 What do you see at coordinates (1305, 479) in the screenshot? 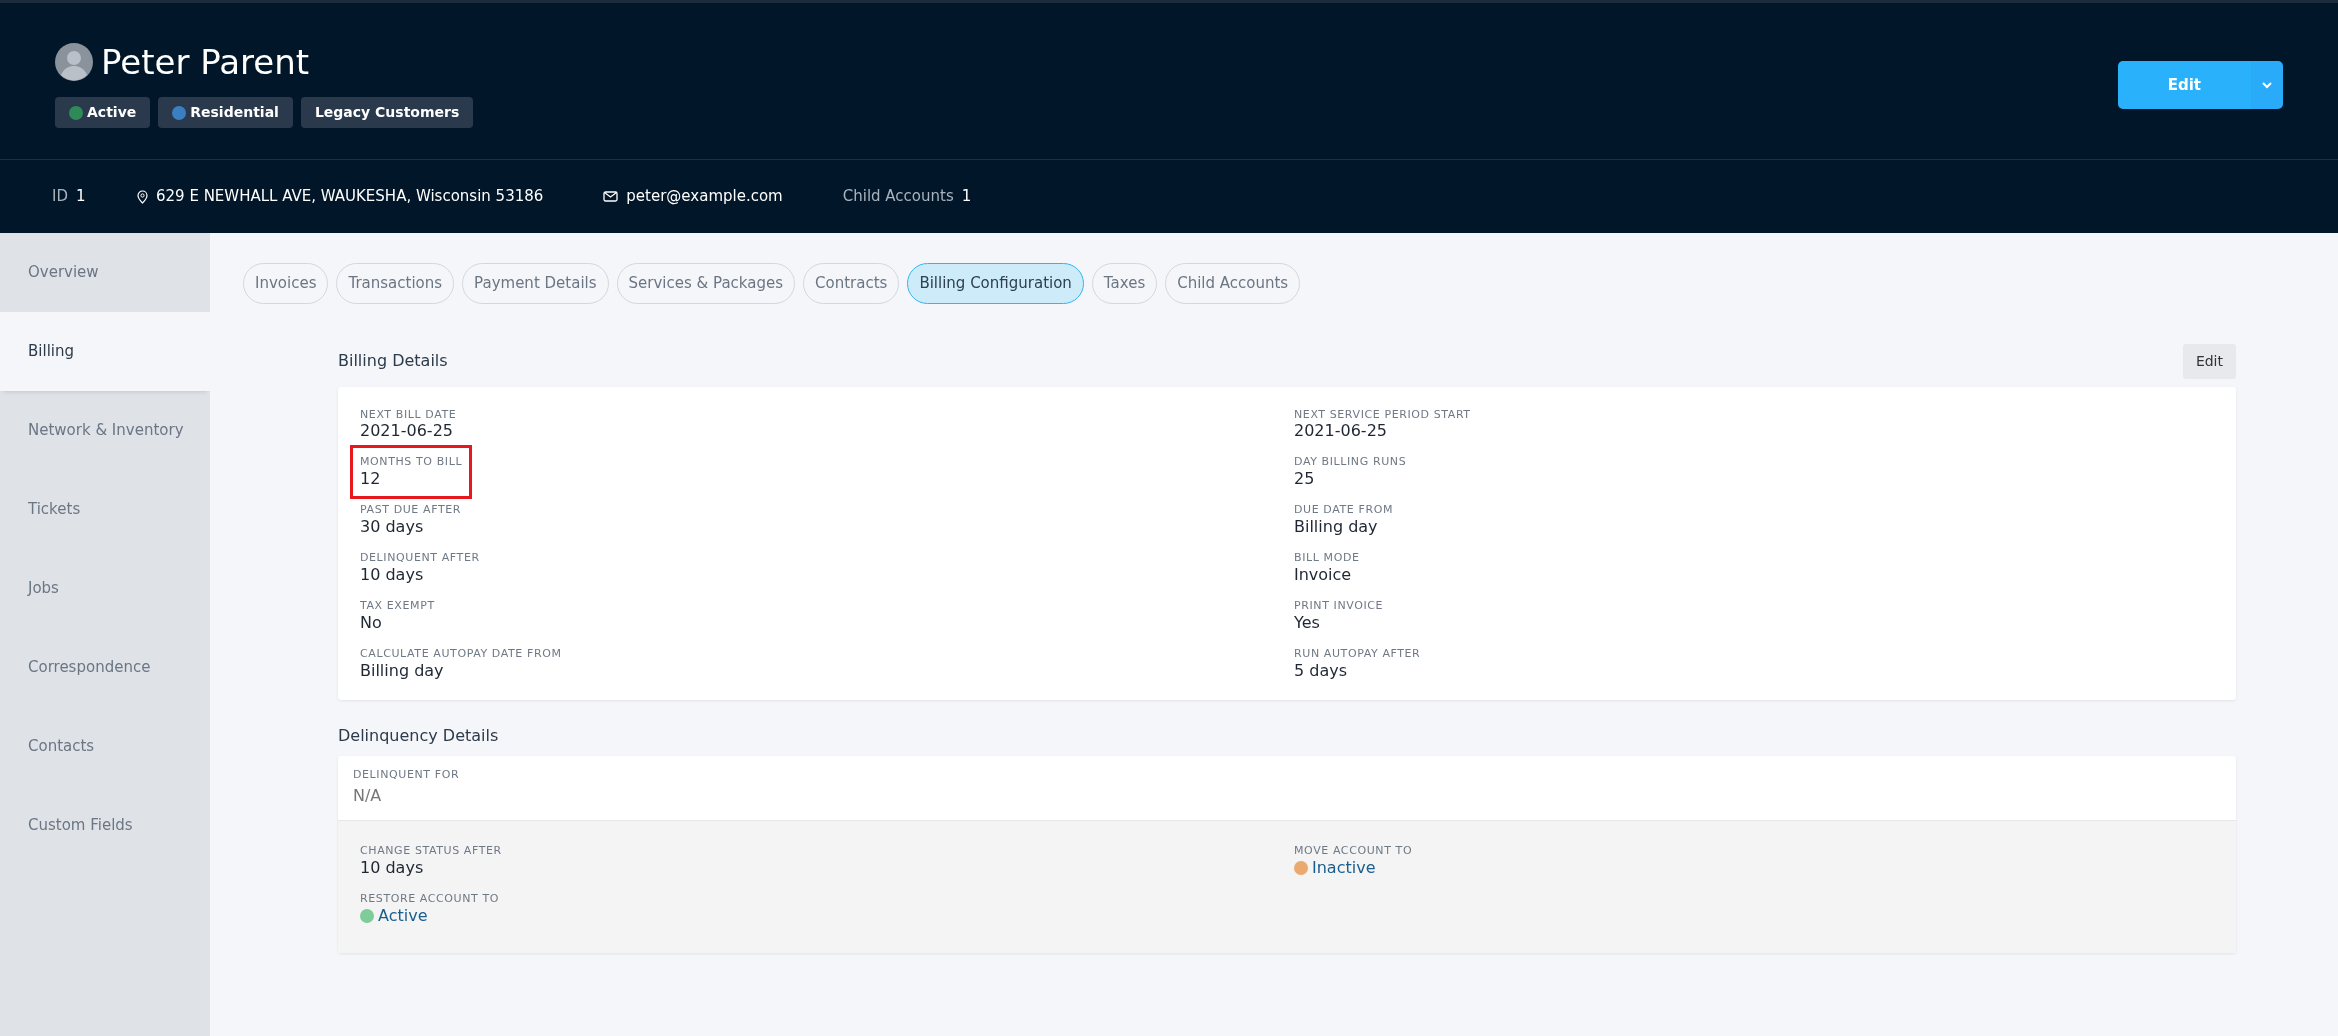
I see `field-value: 25` at bounding box center [1305, 479].